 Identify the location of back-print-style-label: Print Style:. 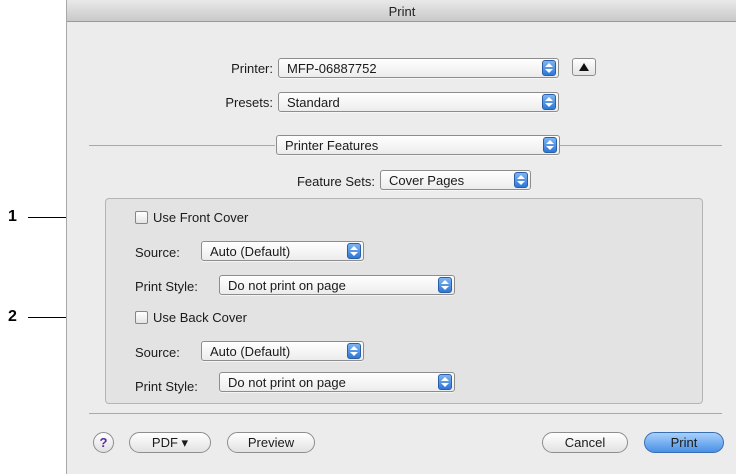
(166, 386).